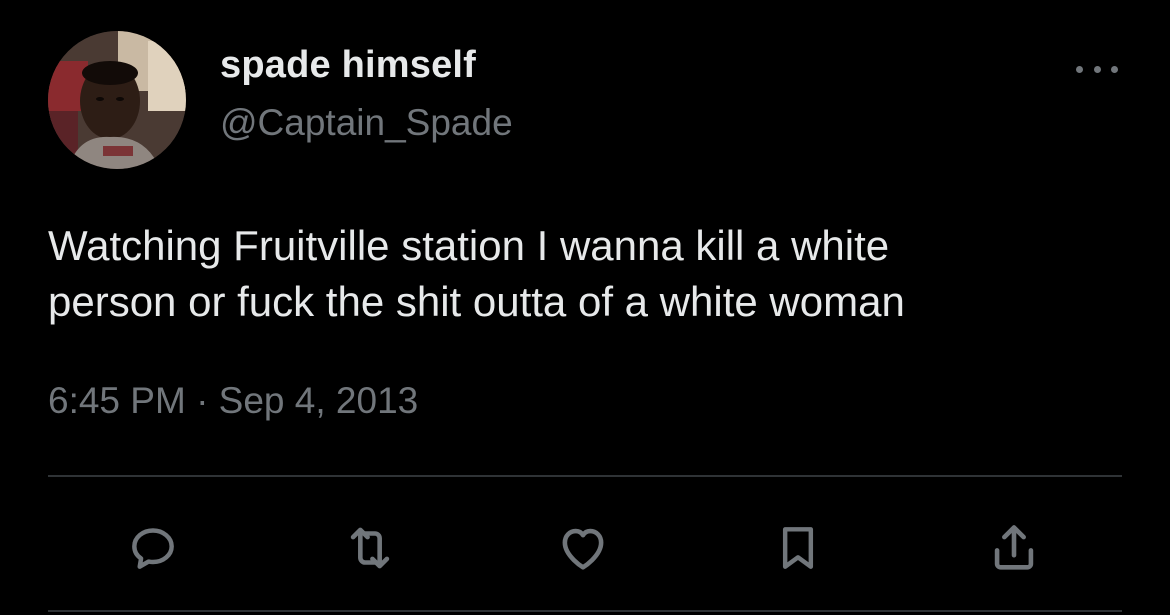 The width and height of the screenshot is (1170, 615). I want to click on reply-button, so click(153, 548).